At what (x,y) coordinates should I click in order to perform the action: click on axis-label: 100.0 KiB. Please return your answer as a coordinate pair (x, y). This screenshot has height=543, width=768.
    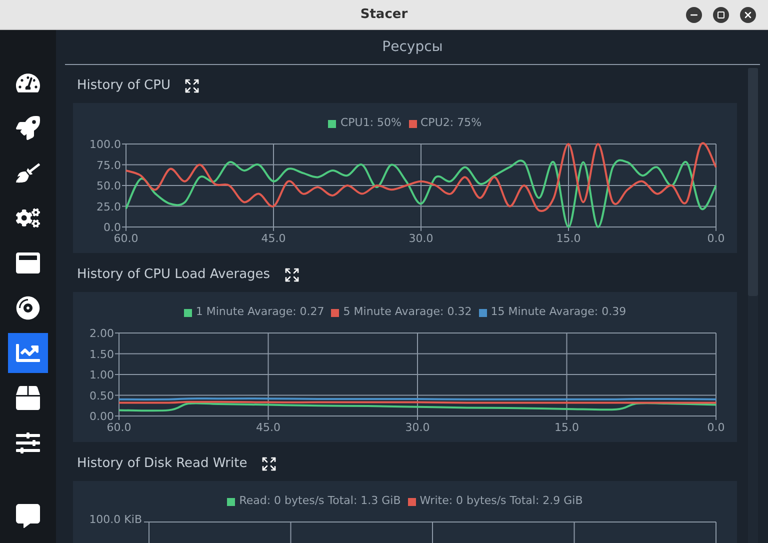
    Looking at the image, I should click on (115, 520).